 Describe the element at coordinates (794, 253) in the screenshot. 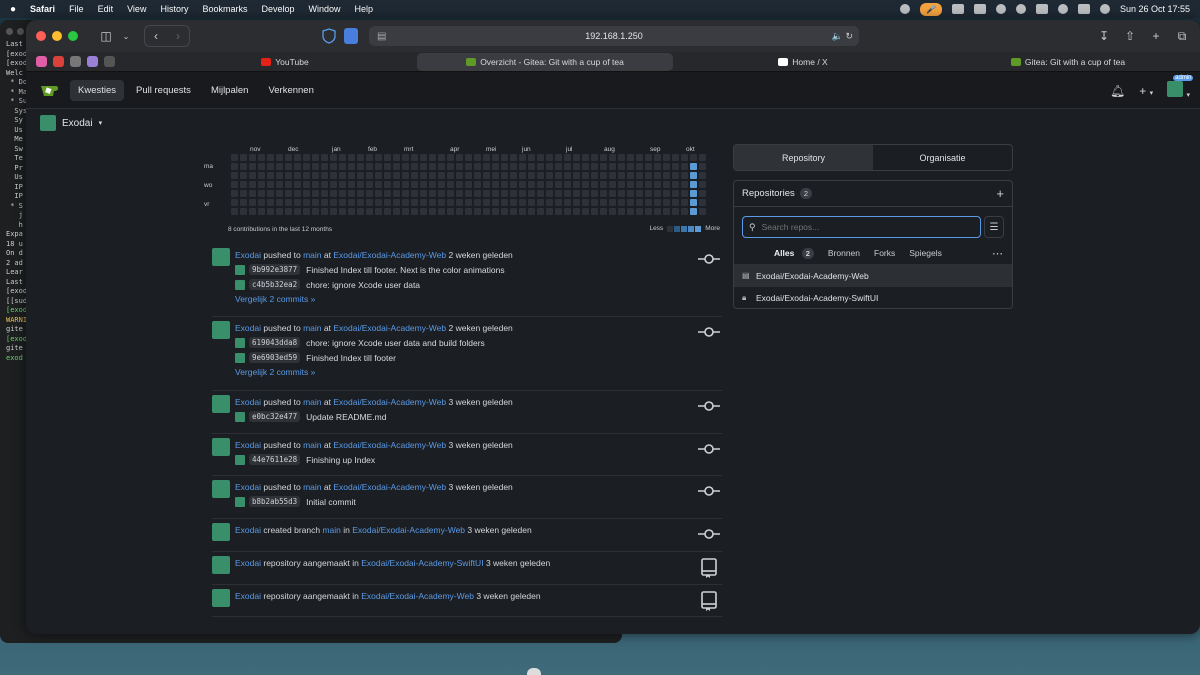

I see `filter-alles: Alles 2` at that location.